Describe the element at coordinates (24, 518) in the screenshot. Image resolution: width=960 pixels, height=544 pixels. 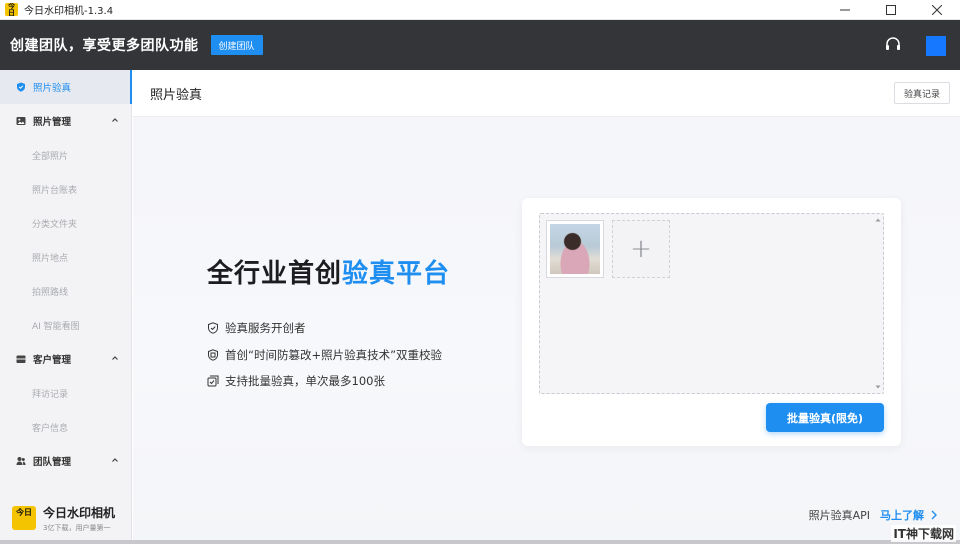
I see `brand-logo-icon: 今日` at that location.